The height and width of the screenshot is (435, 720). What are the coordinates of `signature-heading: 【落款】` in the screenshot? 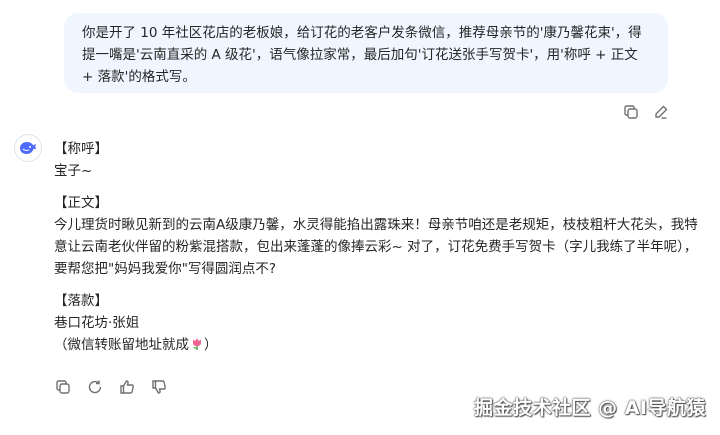 It's located at (81, 301).